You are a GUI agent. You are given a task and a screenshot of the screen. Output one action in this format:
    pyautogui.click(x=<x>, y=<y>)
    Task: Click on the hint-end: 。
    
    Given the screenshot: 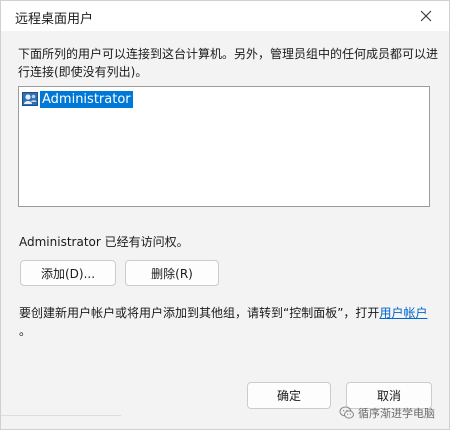 What is the action you would take?
    pyautogui.click(x=25, y=331)
    